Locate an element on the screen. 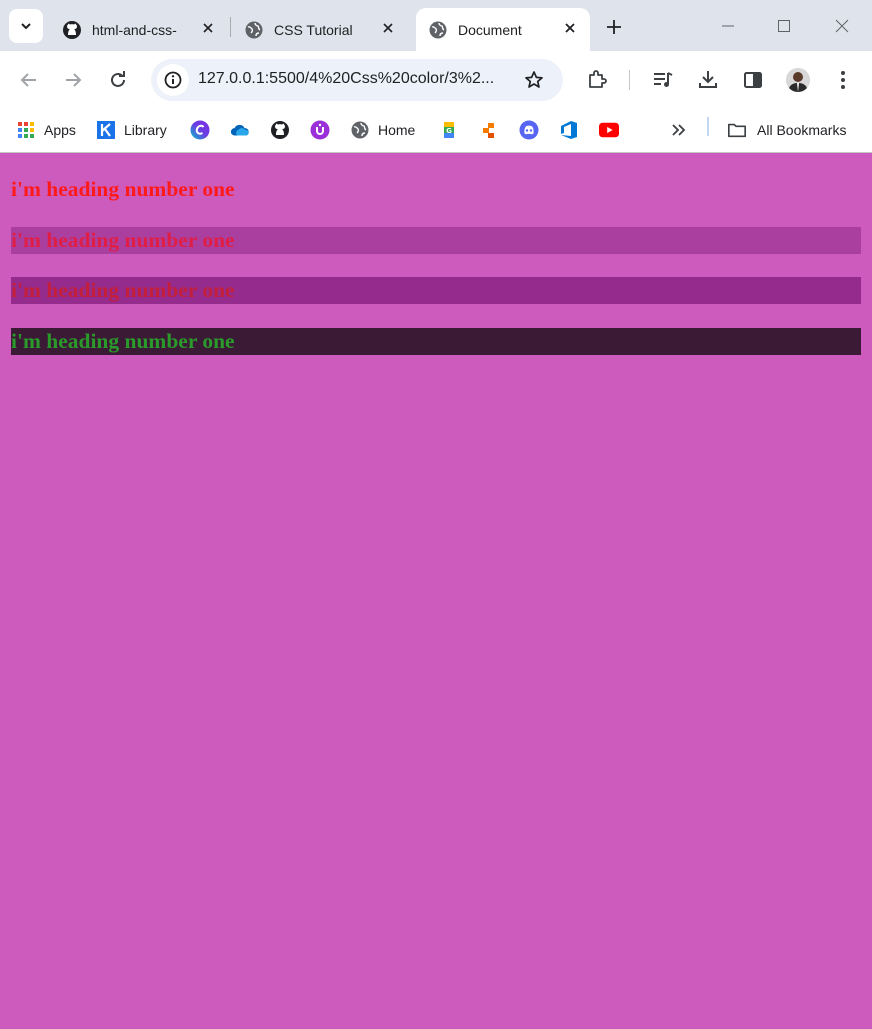  minimize-button is located at coordinates (728, 26).